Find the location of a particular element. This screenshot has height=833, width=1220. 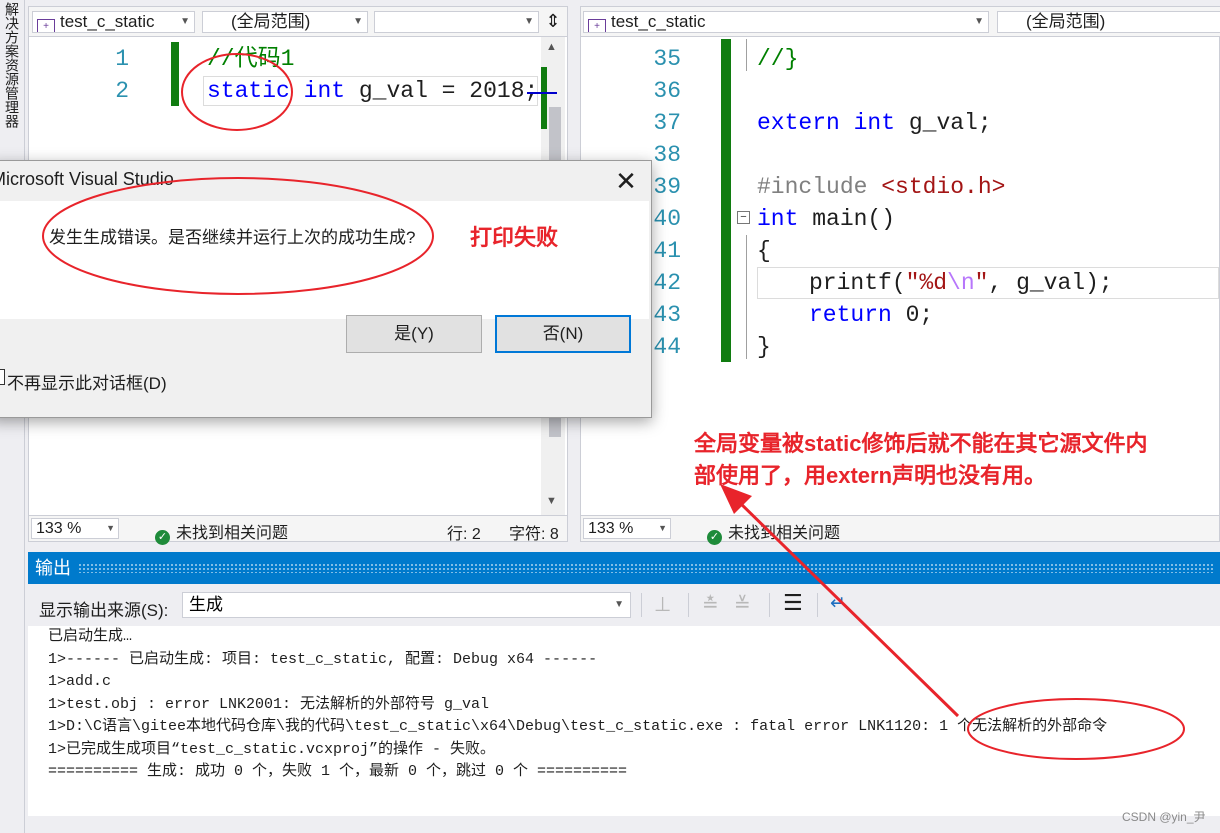

left-scope-combo: (全局范围) ▼ is located at coordinates (285, 22).